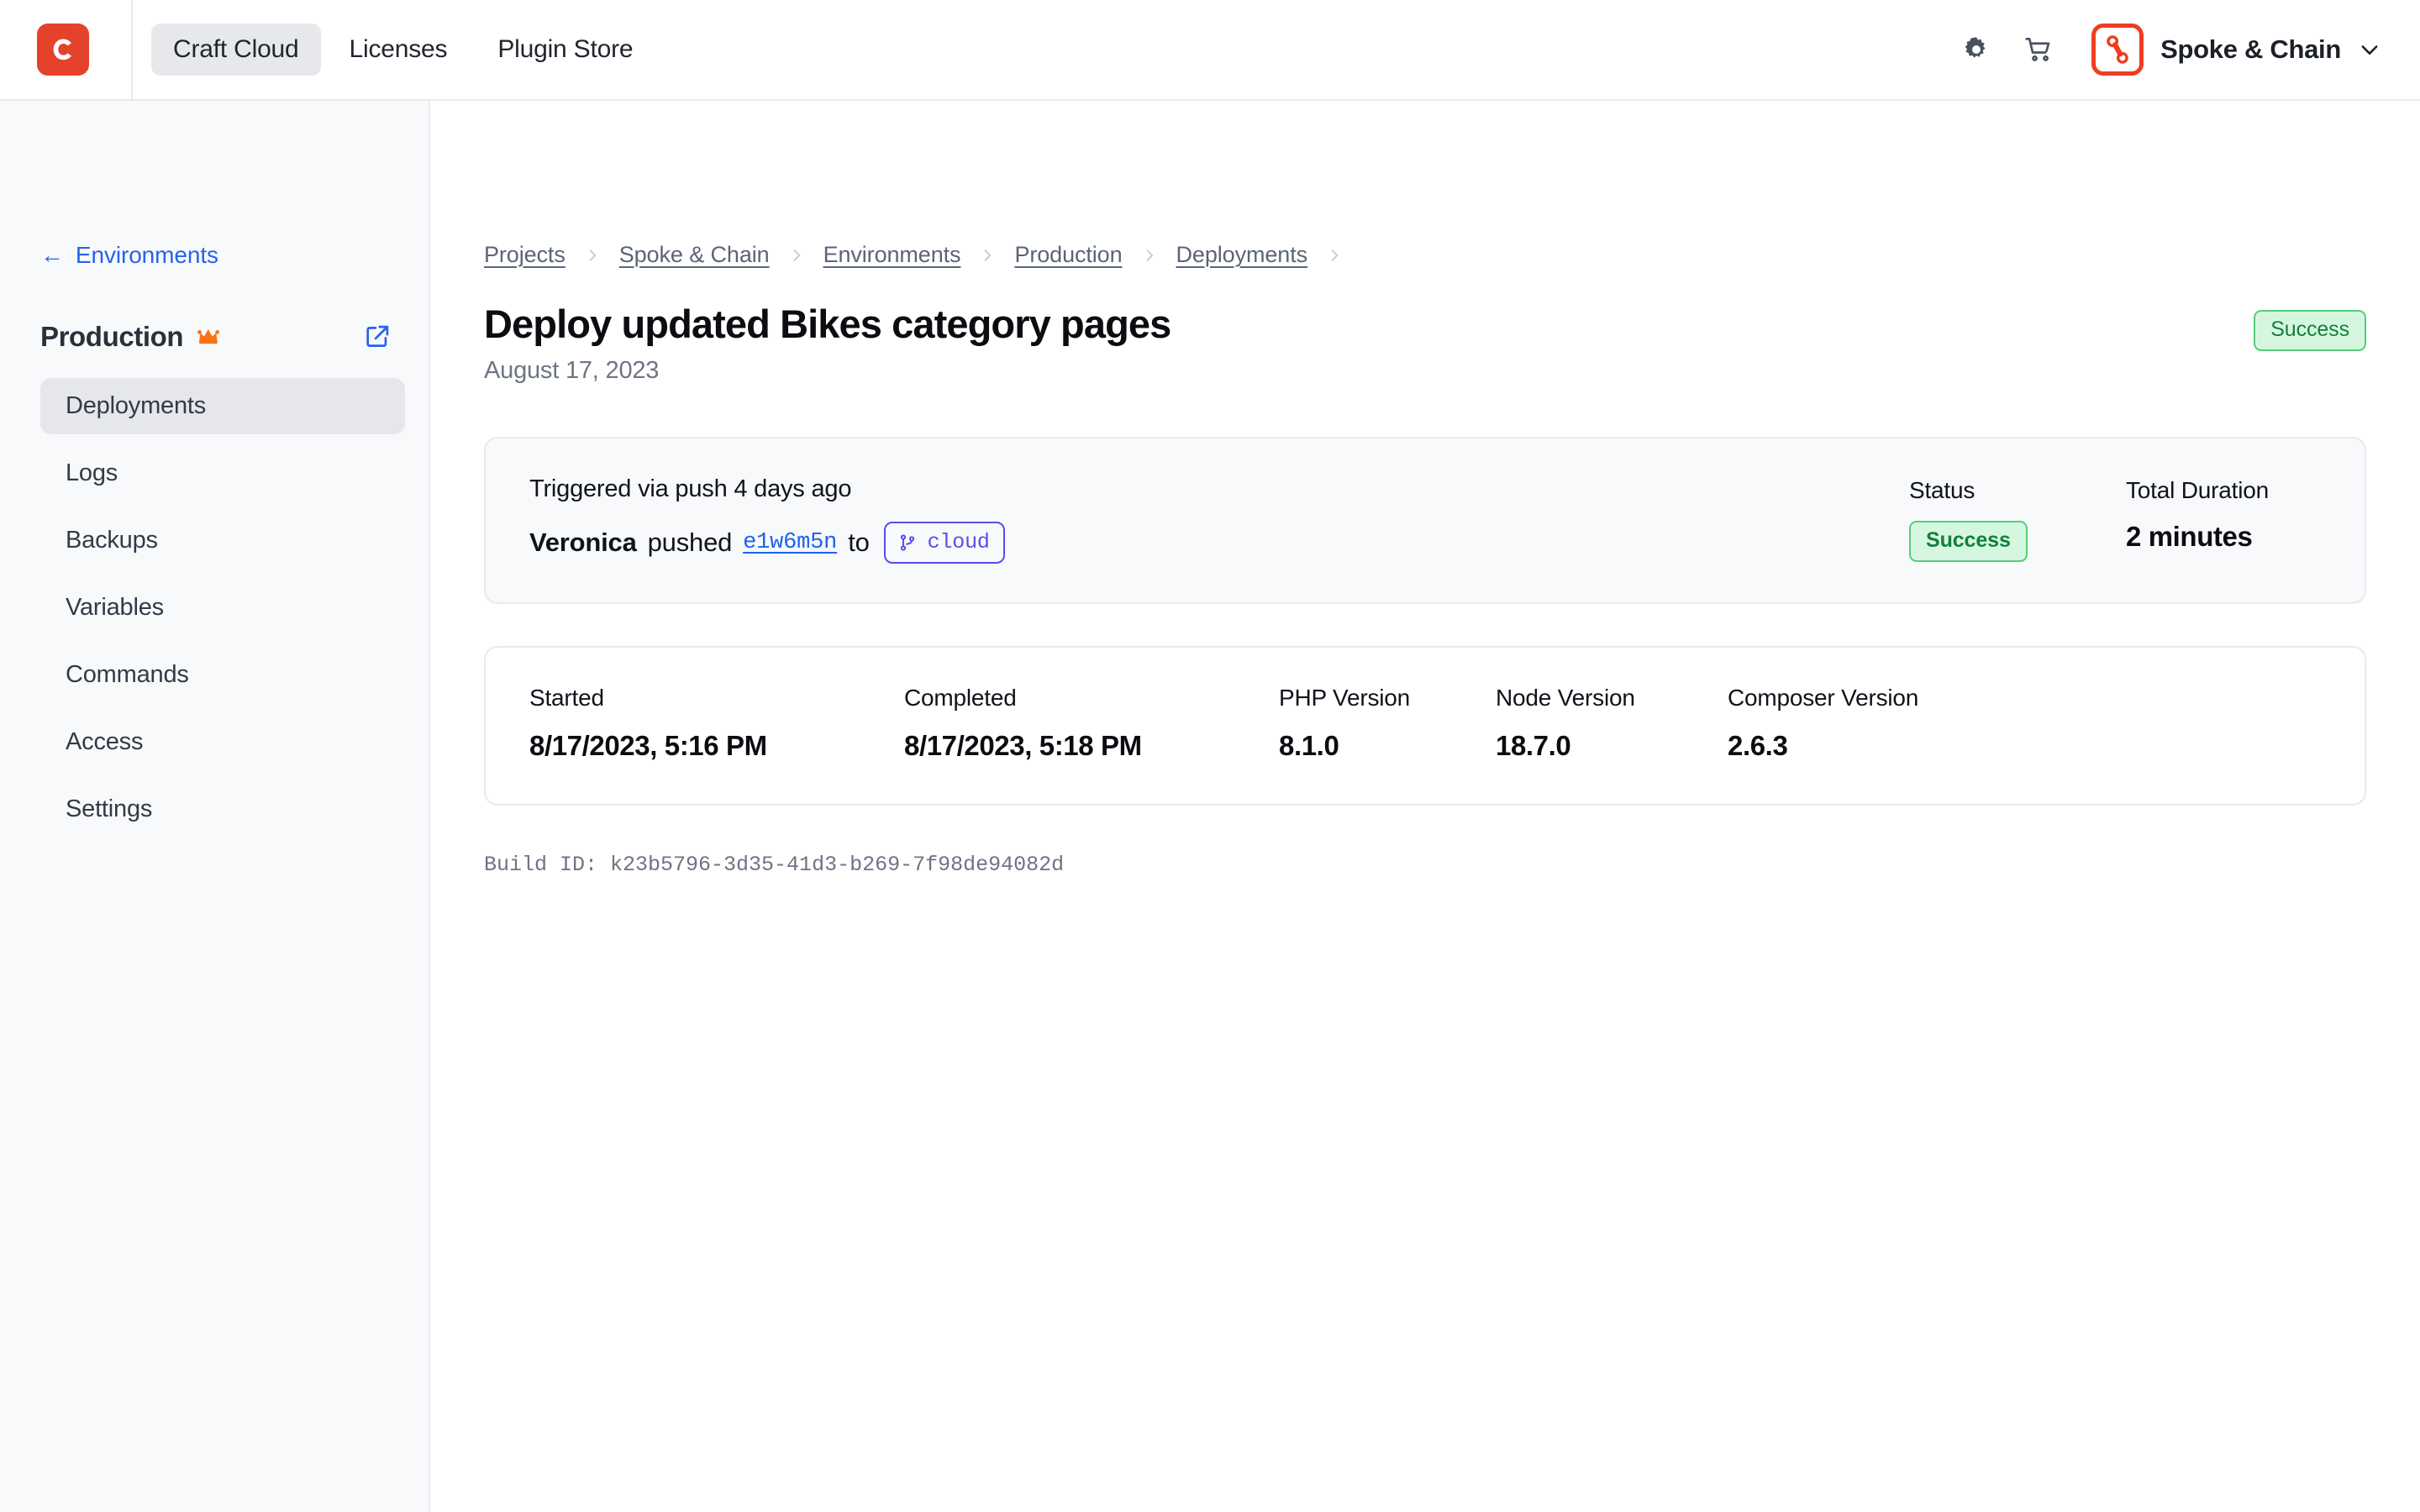  What do you see at coordinates (566, 50) in the screenshot?
I see `nav-plugin-store: Plugin Store` at bounding box center [566, 50].